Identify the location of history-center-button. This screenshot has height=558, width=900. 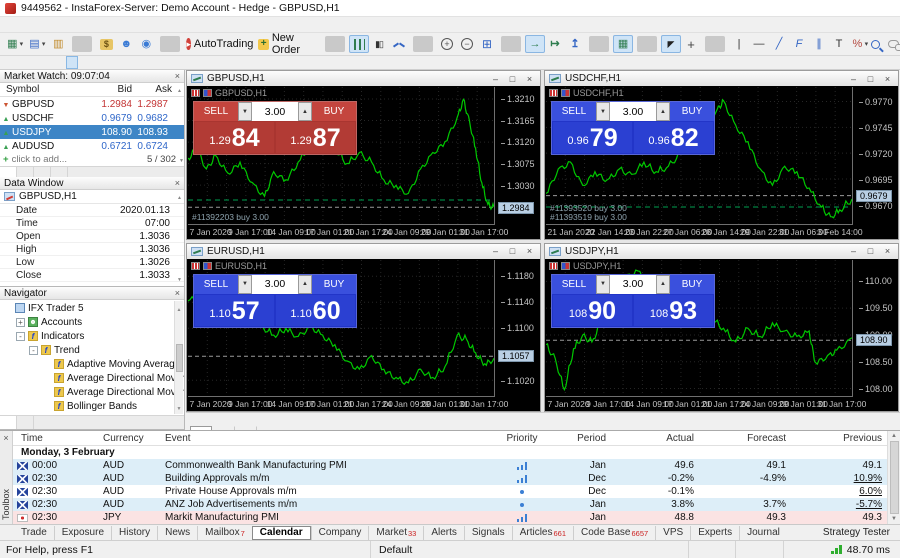
(58, 44).